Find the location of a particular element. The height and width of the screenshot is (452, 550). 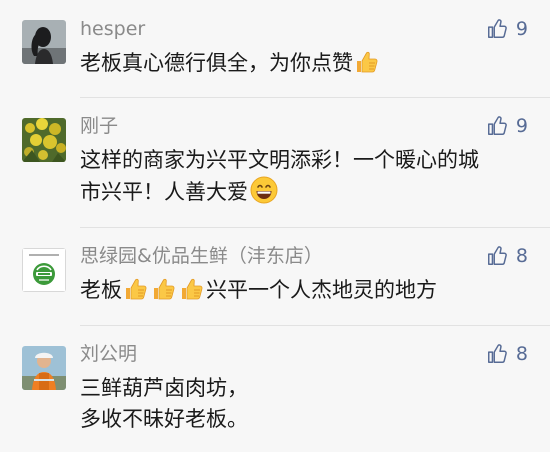

green-store-logo-avatar is located at coordinates (44, 270).